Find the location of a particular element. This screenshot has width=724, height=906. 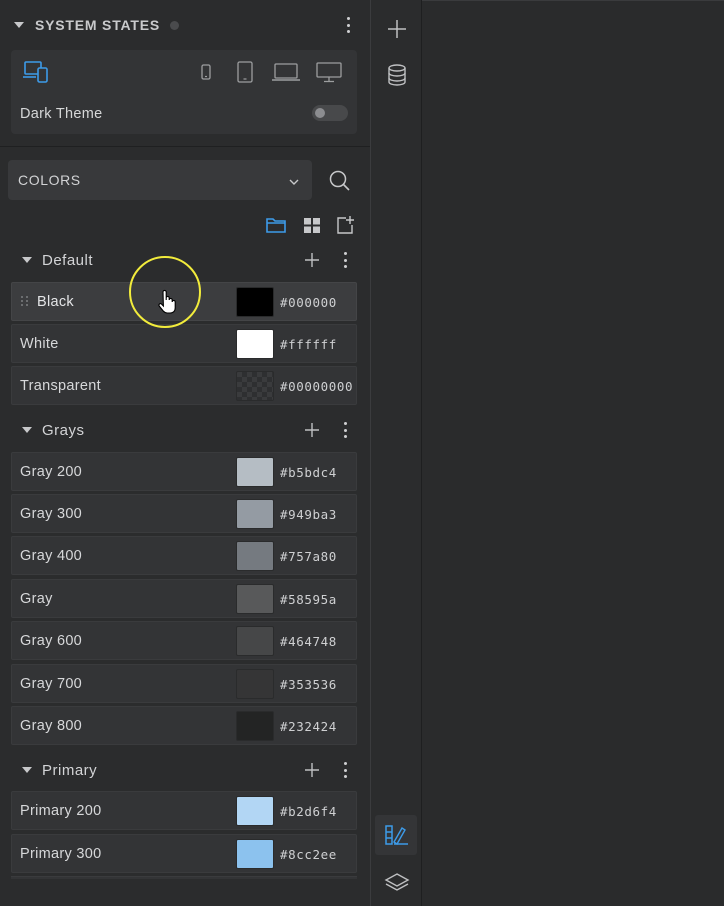

color-hex: #353536 is located at coordinates (308, 684).